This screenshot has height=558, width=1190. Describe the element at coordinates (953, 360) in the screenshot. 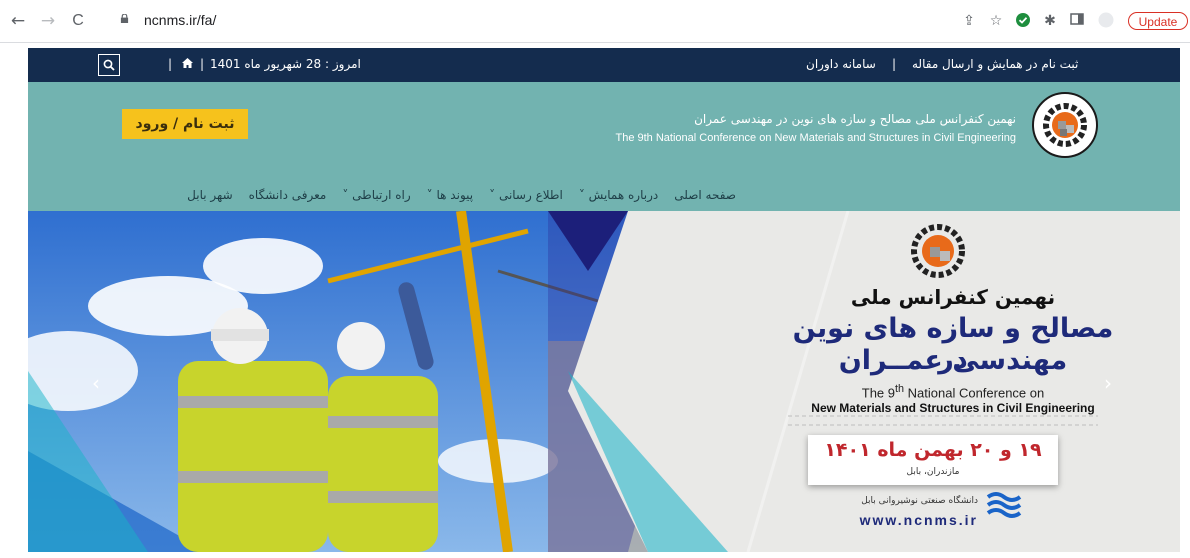

I see `banner-line-3: مهندسی عمــران` at that location.